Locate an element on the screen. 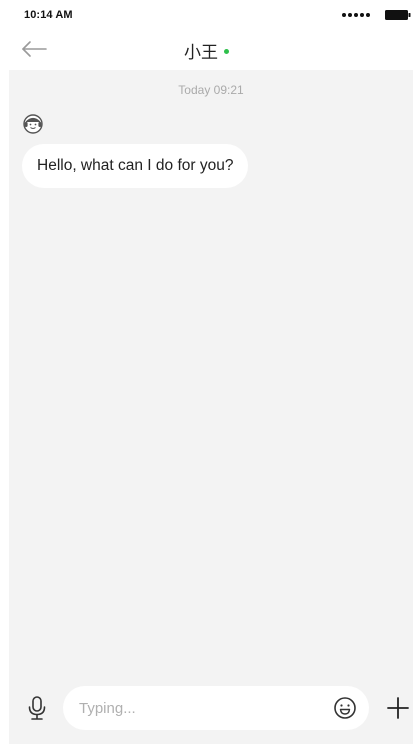 The height and width of the screenshot is (744, 413). input-bar is located at coordinates (211, 714).